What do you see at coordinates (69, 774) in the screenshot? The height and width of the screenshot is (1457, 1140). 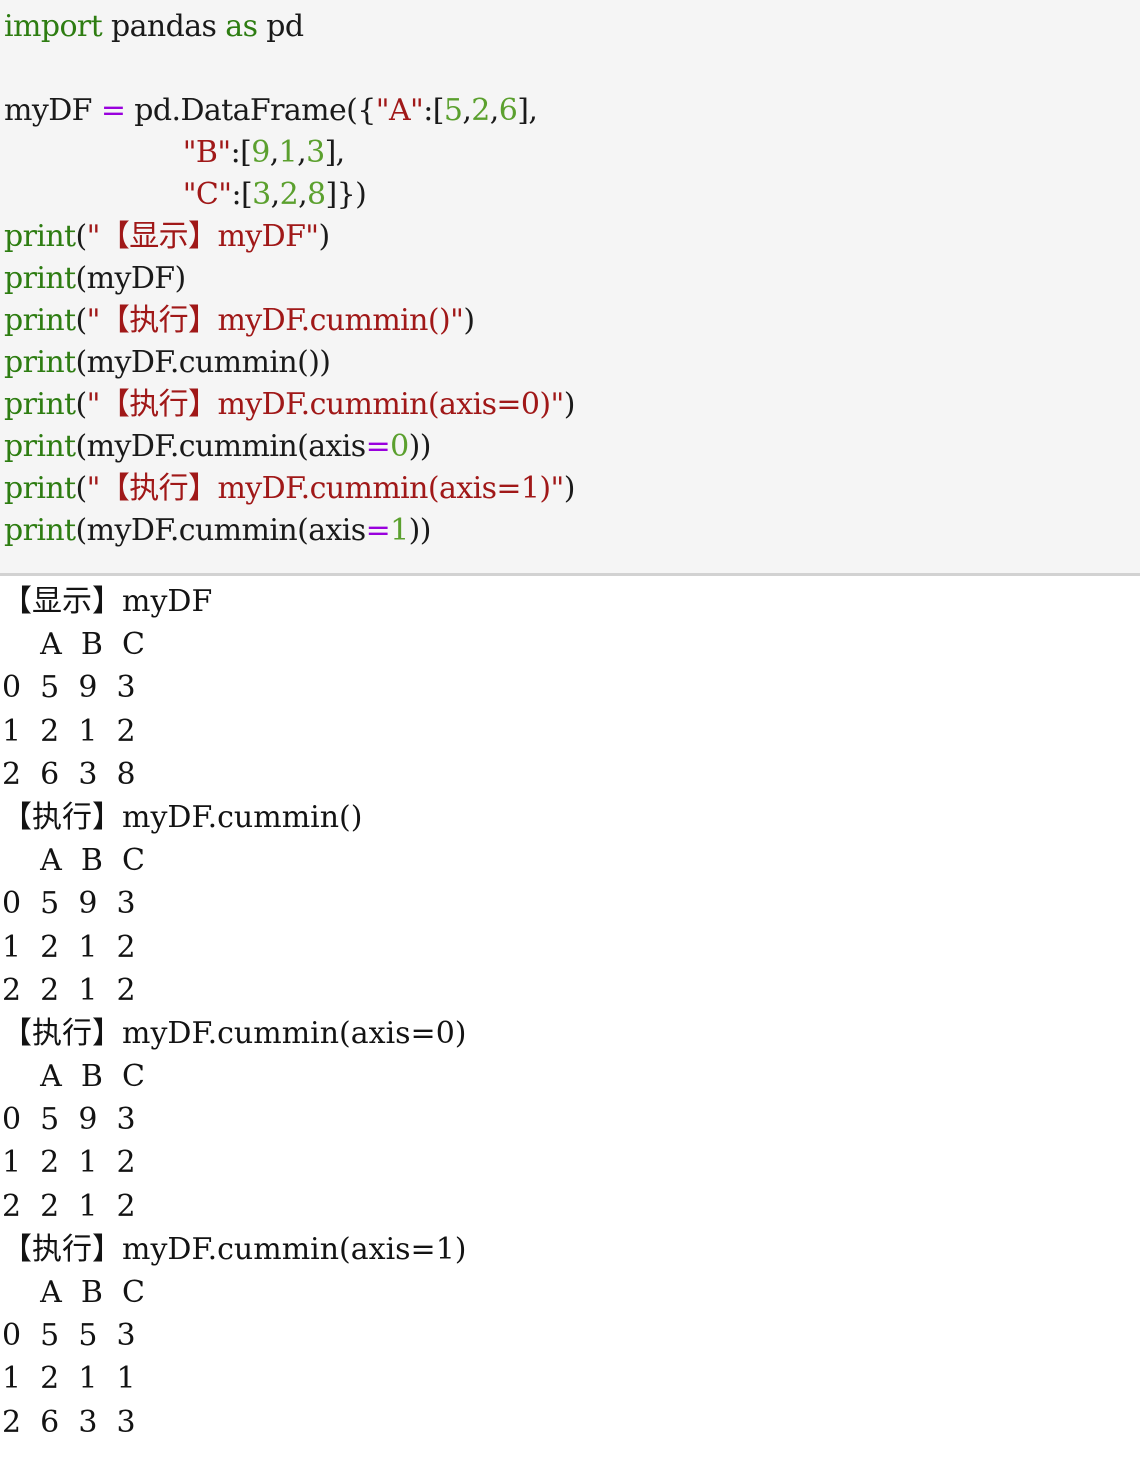 I see `output-data-row: 2 6 3 8` at bounding box center [69, 774].